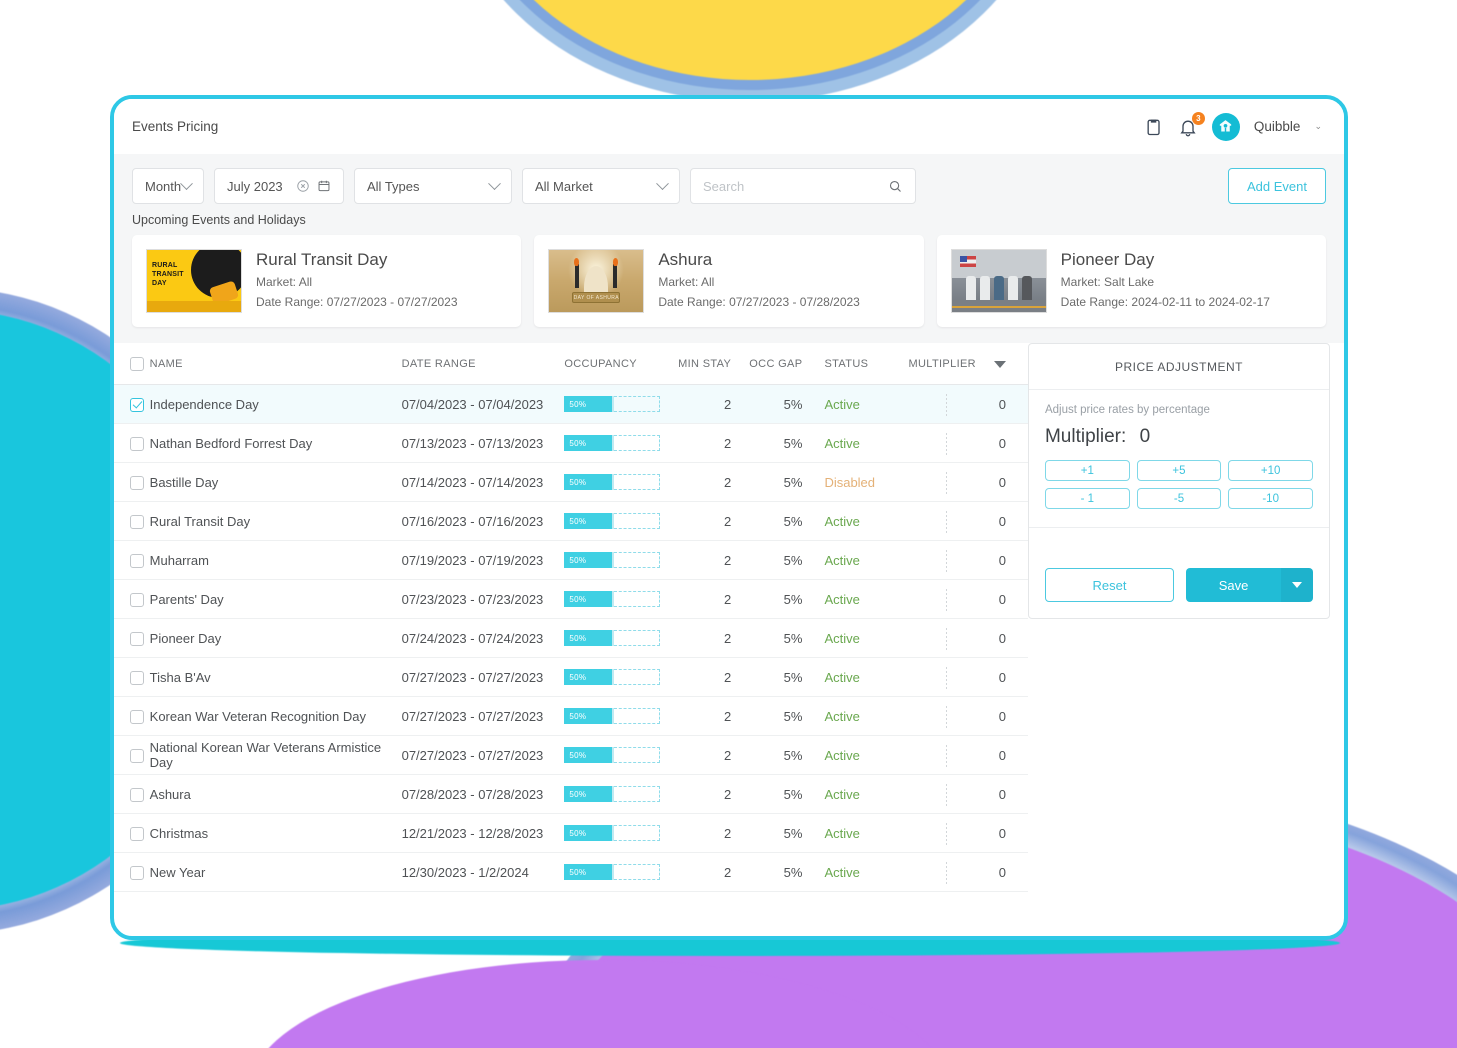  Describe the element at coordinates (784, 364) in the screenshot. I see `column-header-occ-gap: OCC GAP` at that location.